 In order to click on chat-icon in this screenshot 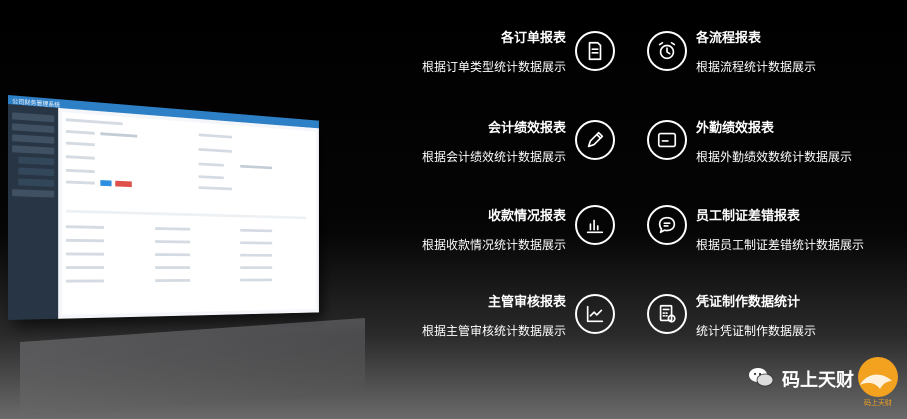, I will do `click(667, 225)`.